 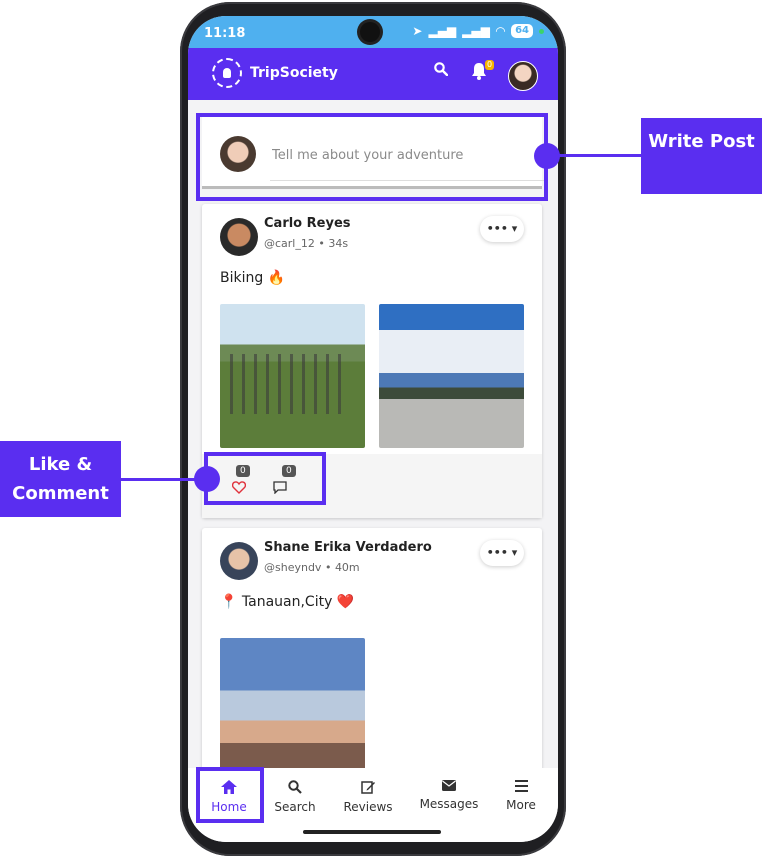 I want to click on front-camera, so click(x=370, y=32).